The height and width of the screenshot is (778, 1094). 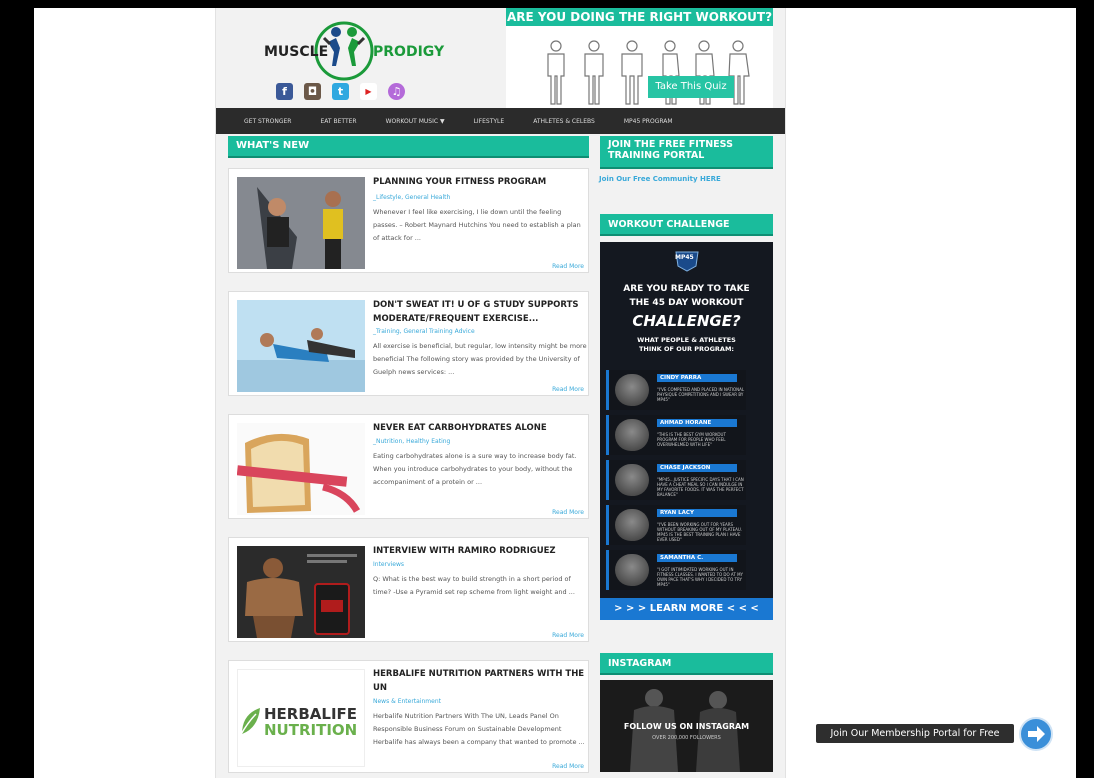 What do you see at coordinates (411, 441) in the screenshot?
I see `post-categories: _Nutrition, Healthy Eating` at bounding box center [411, 441].